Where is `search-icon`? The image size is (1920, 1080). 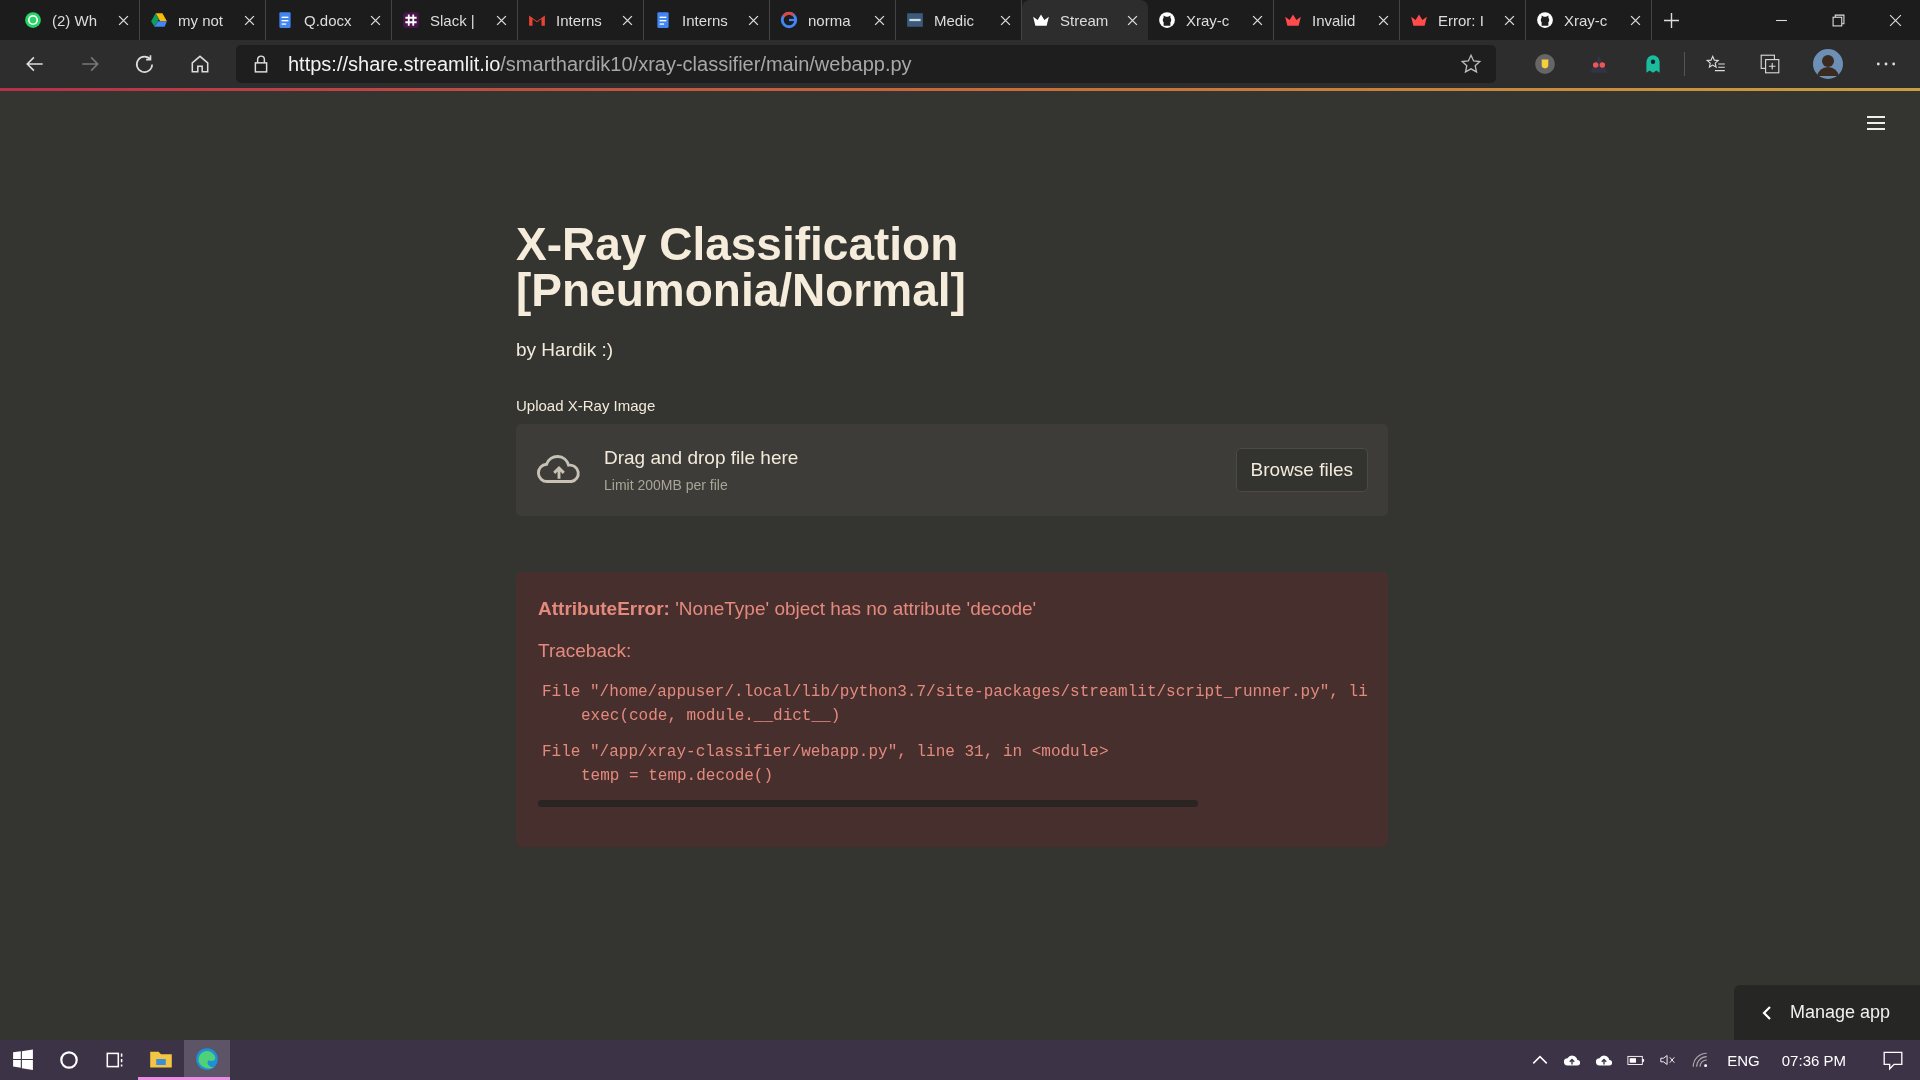 search-icon is located at coordinates (69, 1060).